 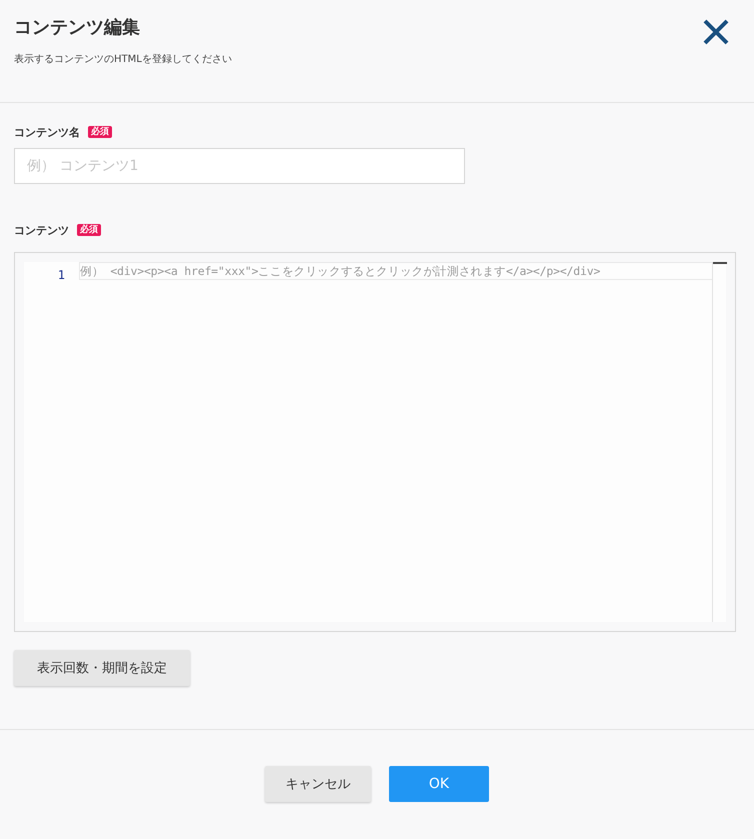 What do you see at coordinates (340, 271) in the screenshot?
I see `editor-placeholder: 例） <div><p><a href="xxx">ここをクリックするとクリックが計測されます</a></p></div>` at bounding box center [340, 271].